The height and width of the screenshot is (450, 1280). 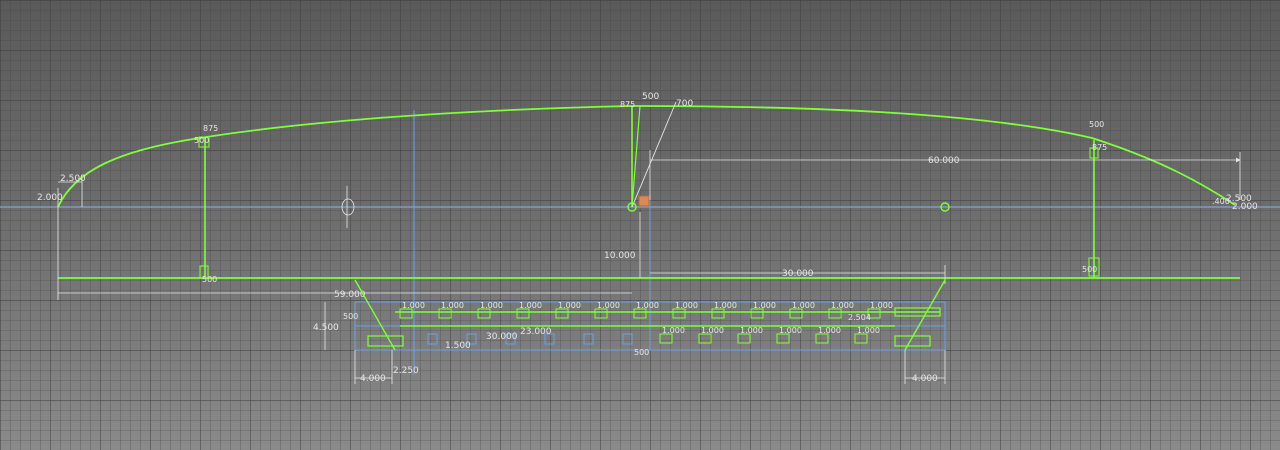 I want to click on dim-60000-label: 60.000, so click(x=944, y=161).